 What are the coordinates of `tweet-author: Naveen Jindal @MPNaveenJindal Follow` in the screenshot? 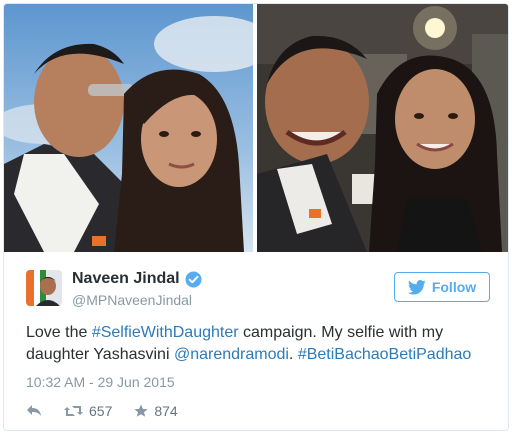 It's located at (261, 292).